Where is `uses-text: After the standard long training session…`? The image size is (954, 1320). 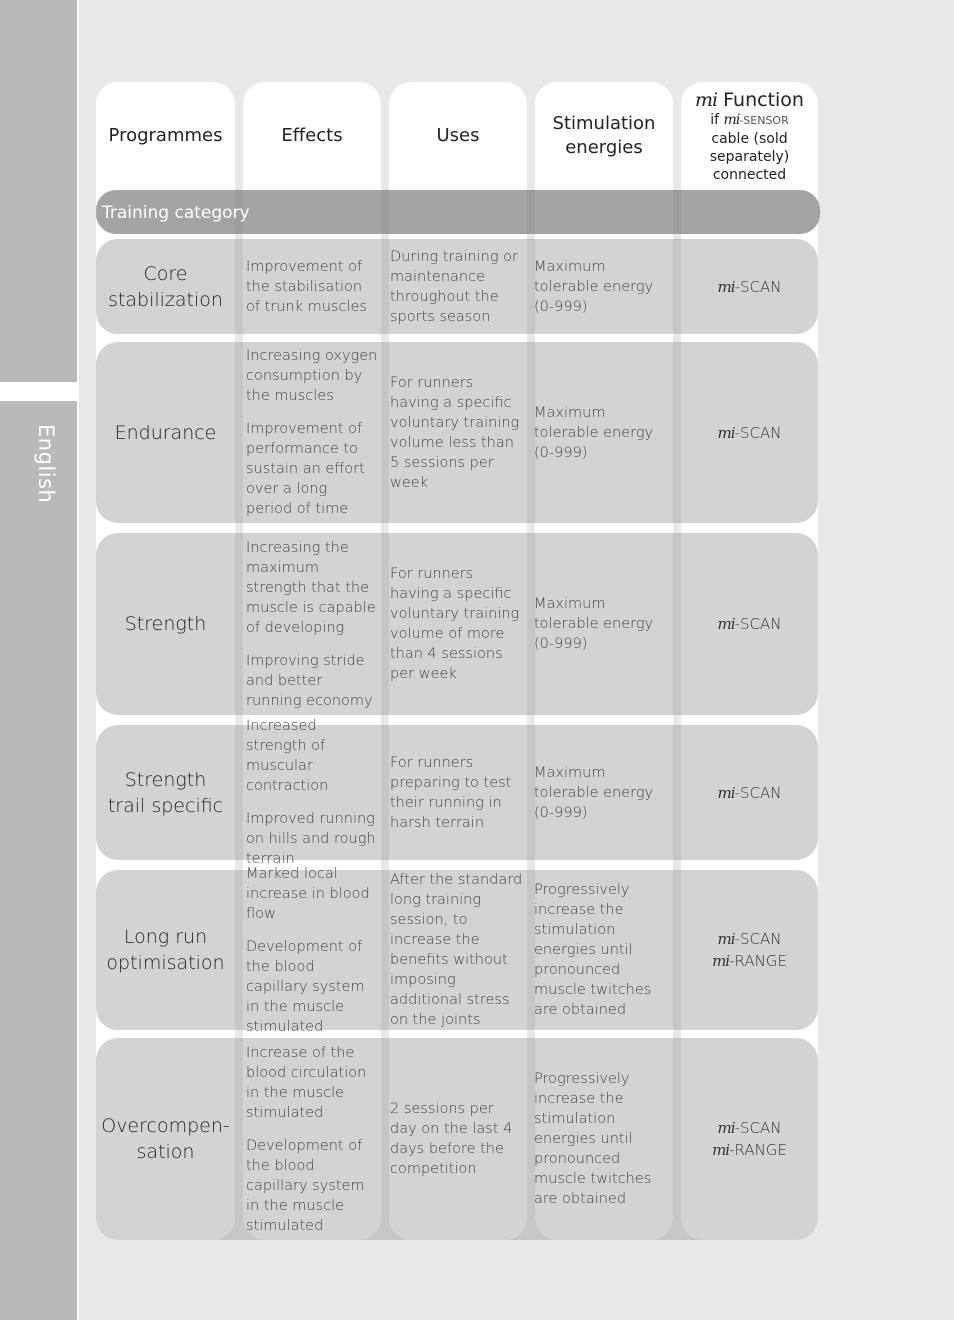 uses-text: After the standard long training session… is located at coordinates (456, 950).